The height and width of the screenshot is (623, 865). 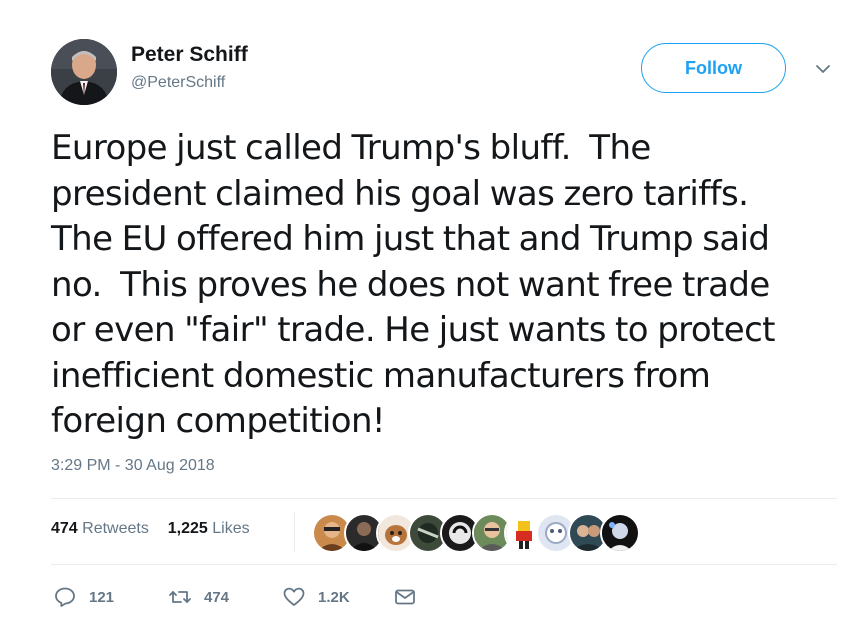 I want to click on direct-message-button, so click(x=405, y=597).